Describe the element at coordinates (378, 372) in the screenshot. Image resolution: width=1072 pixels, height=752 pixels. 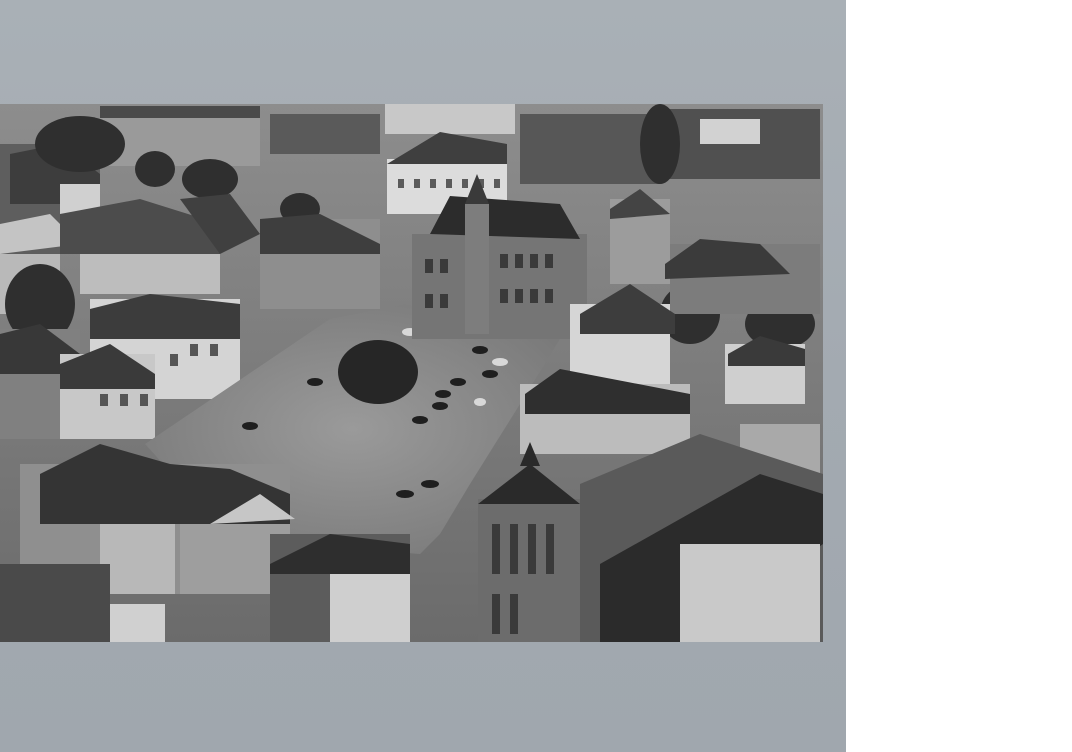
I see `square-tree-icon` at that location.